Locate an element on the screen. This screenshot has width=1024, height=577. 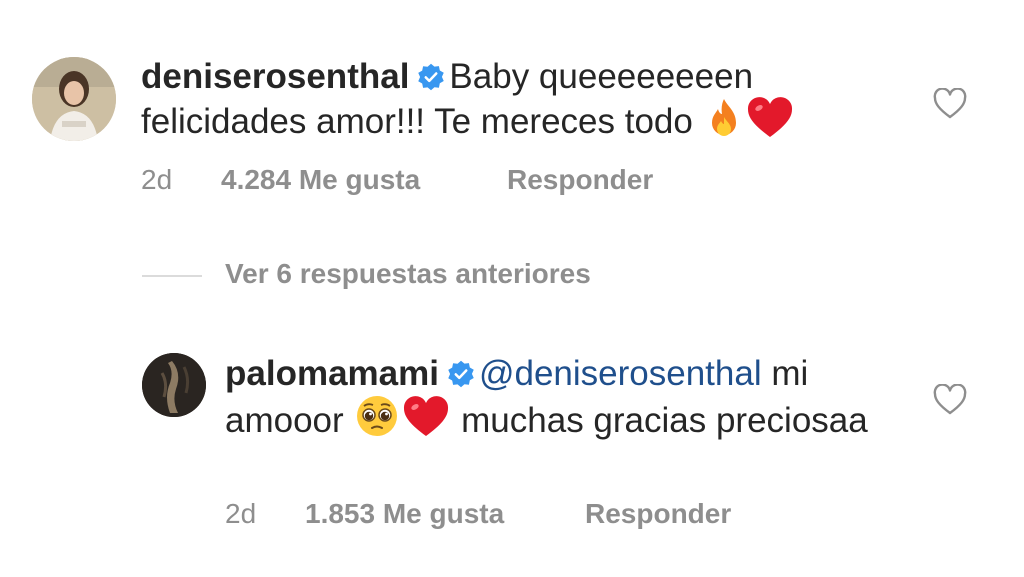
username: deniserosenthal is located at coordinates (275, 76).